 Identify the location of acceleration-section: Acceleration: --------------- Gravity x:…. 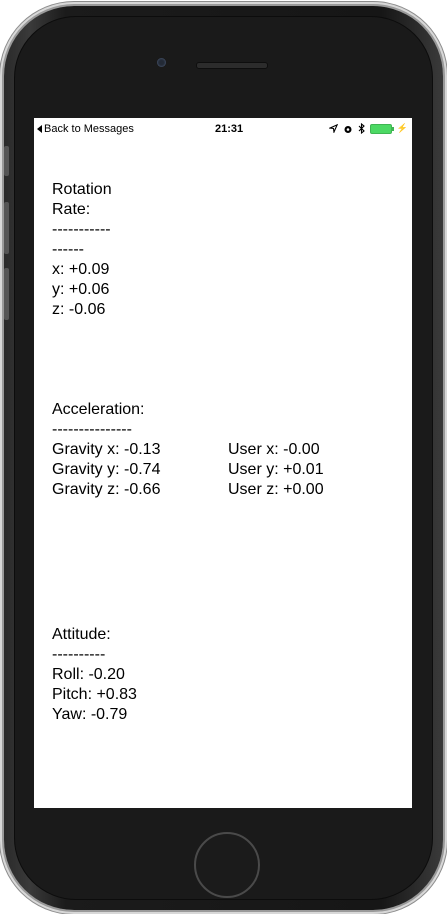
(222, 450).